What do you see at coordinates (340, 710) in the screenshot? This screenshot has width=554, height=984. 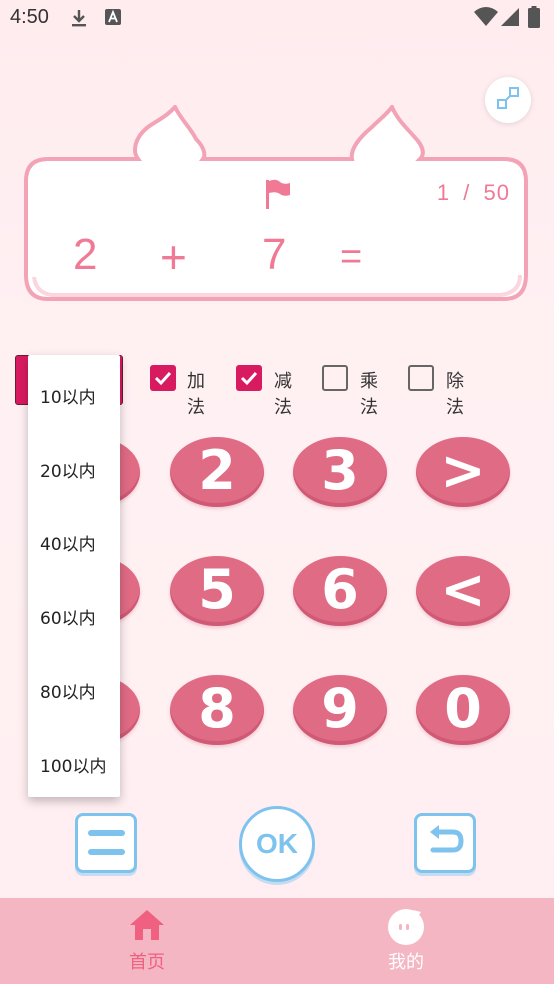 I see `key-9: 9` at bounding box center [340, 710].